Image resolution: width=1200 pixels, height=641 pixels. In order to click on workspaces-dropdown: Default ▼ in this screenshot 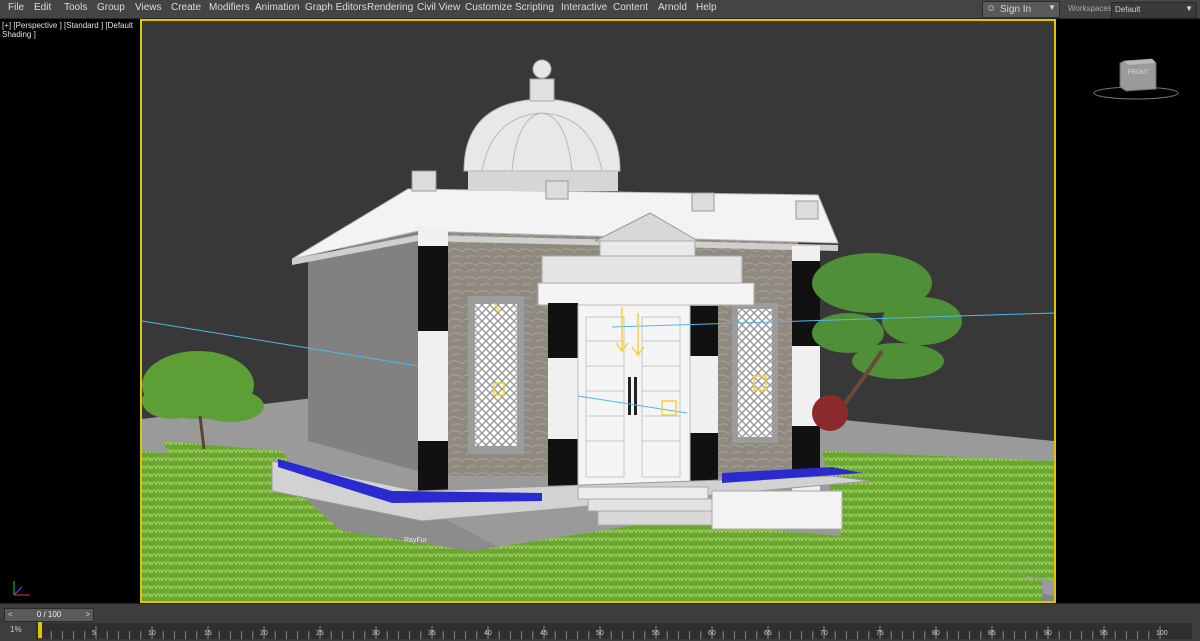, I will do `click(1154, 10)`.